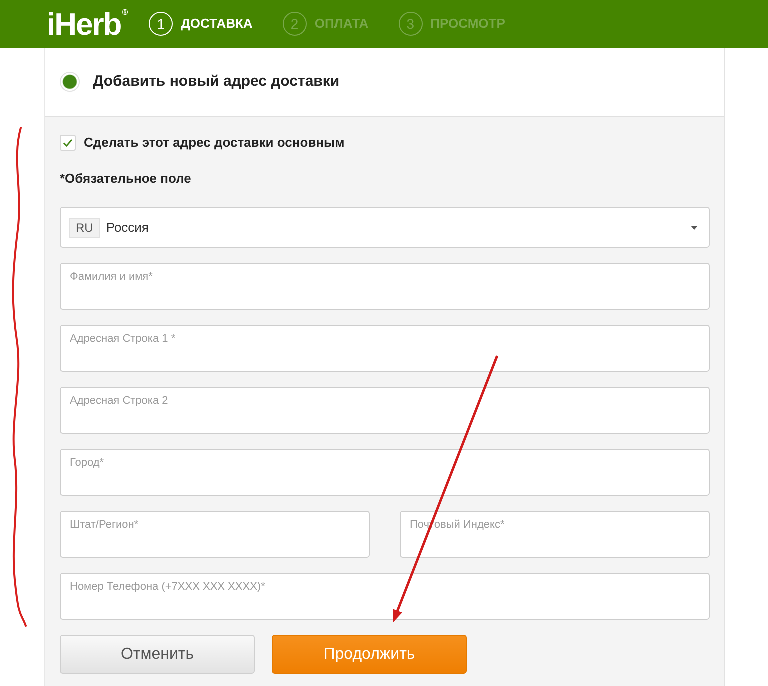 Image resolution: width=768 pixels, height=686 pixels. I want to click on text-field: Город*, so click(385, 472).